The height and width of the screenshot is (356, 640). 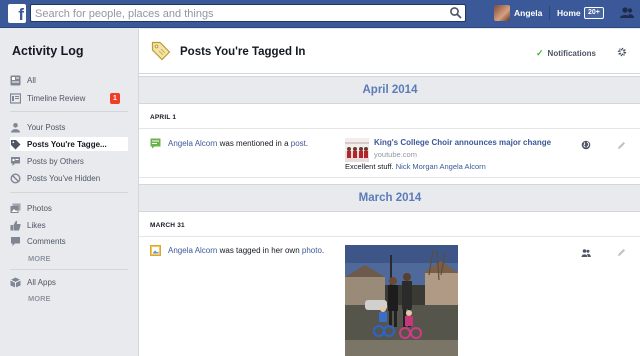 I want to click on sidebar-item-label: All Apps, so click(x=41, y=282).